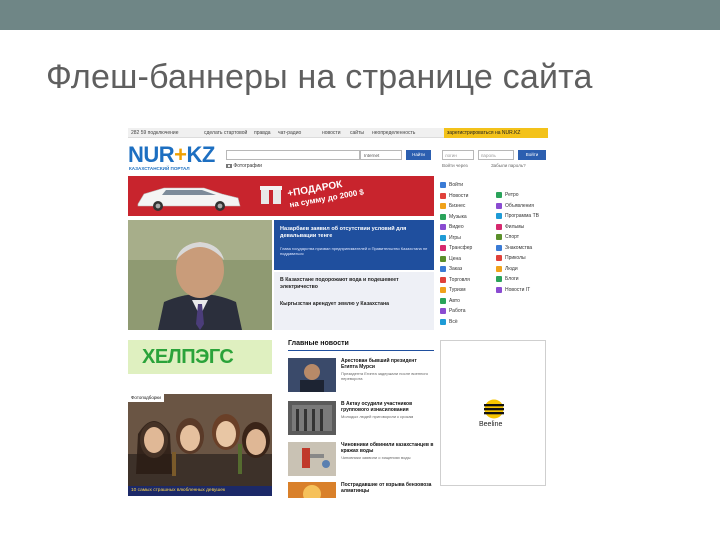 The image size is (720, 540). Describe the element at coordinates (357, 133) in the screenshot. I see `topbar-link: сайты` at that location.